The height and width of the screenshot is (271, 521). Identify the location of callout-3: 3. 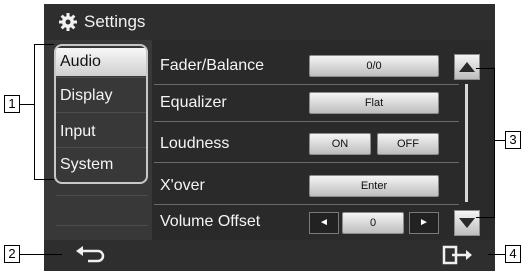
(513, 140).